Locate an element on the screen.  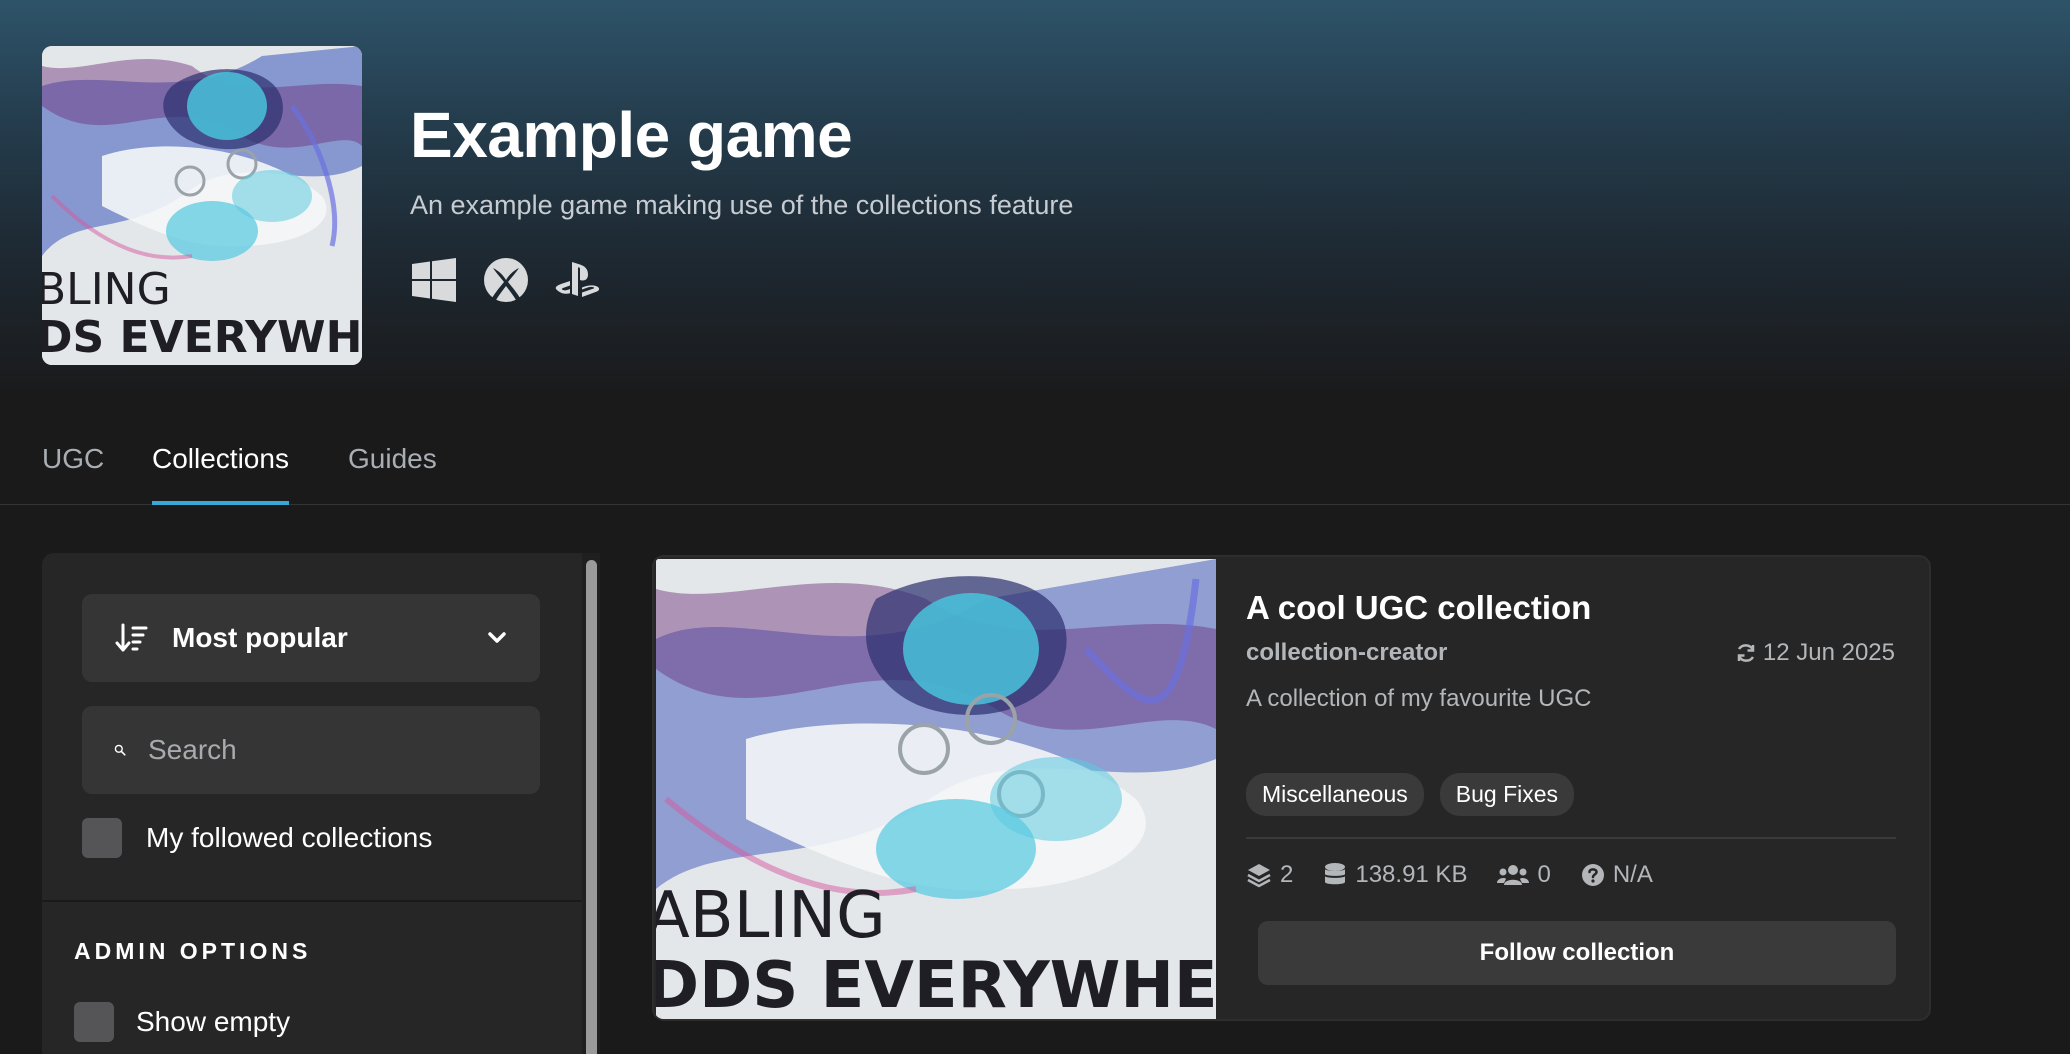
database-icon is located at coordinates (1335, 874).